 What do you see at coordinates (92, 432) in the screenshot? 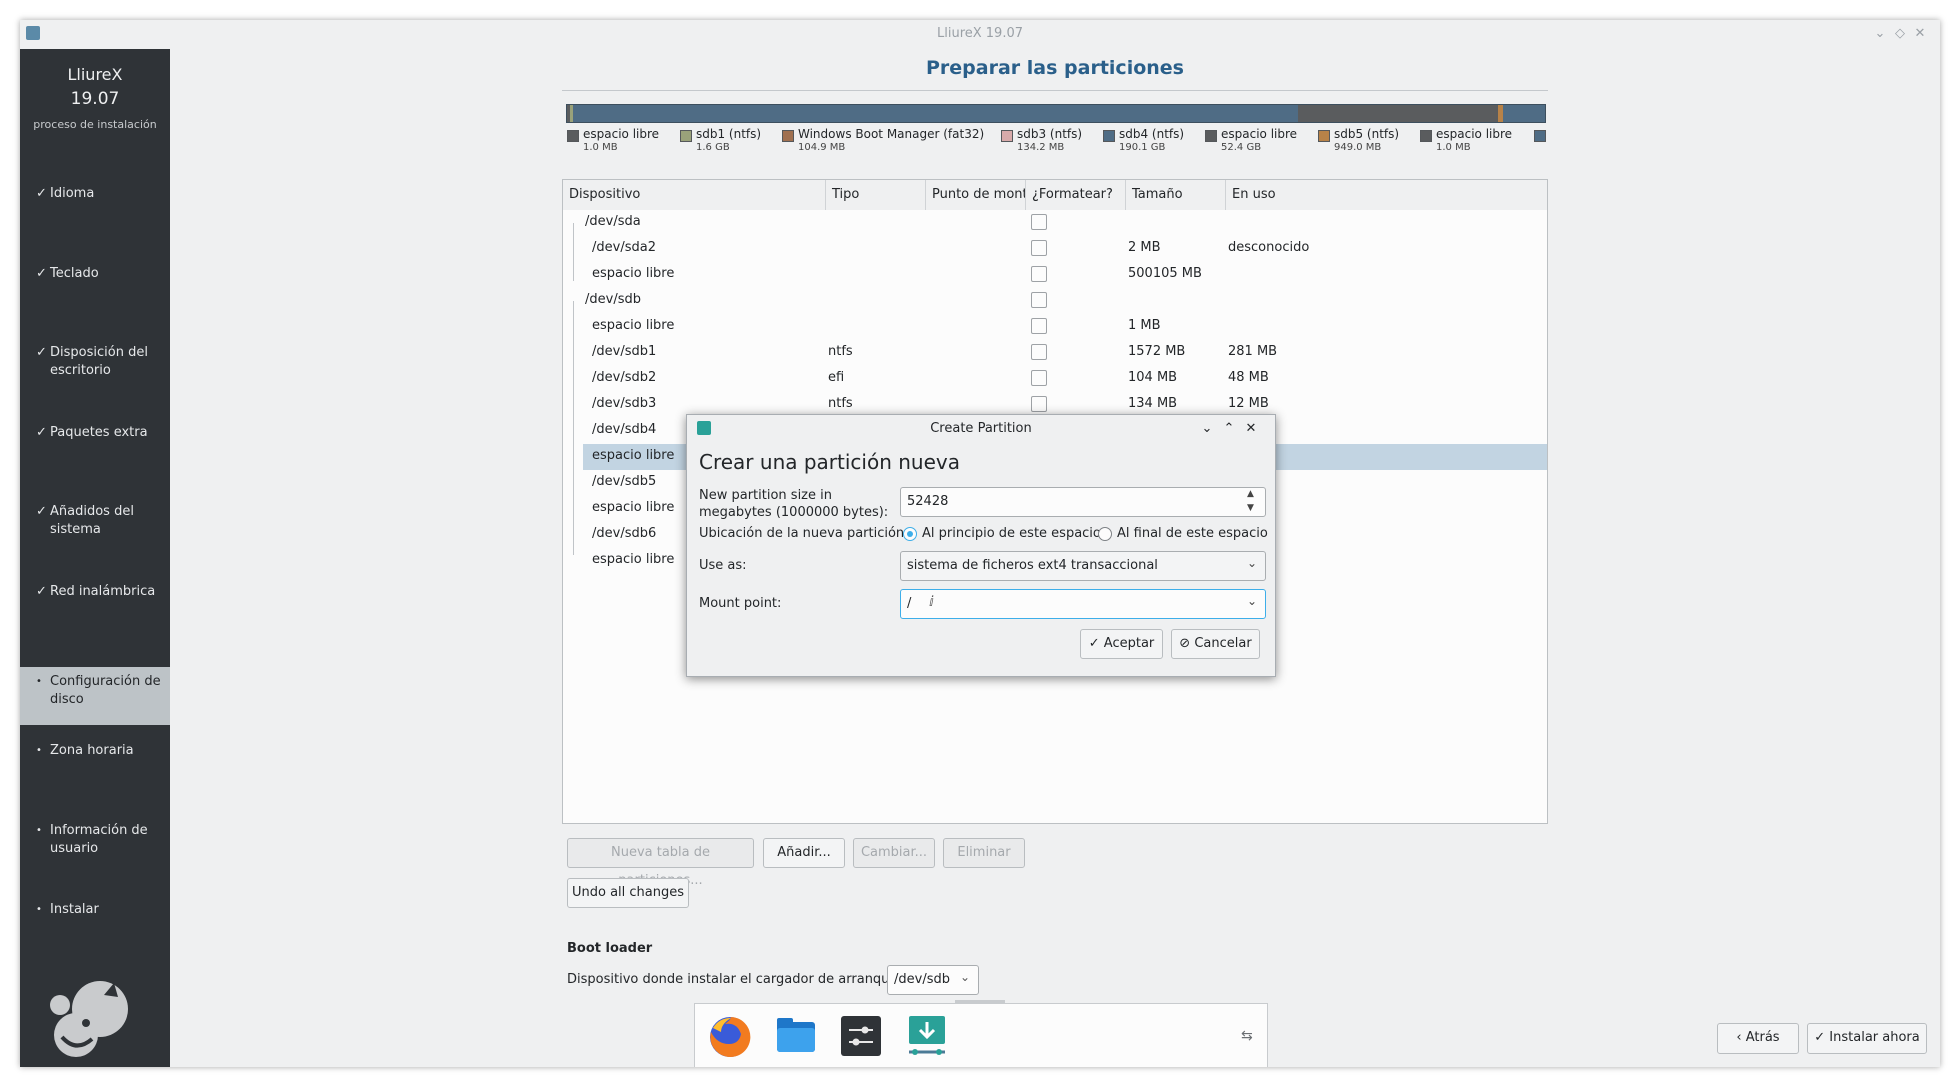
I see `sidebar-step-paquetes: ✓ Paquetes extra` at bounding box center [92, 432].